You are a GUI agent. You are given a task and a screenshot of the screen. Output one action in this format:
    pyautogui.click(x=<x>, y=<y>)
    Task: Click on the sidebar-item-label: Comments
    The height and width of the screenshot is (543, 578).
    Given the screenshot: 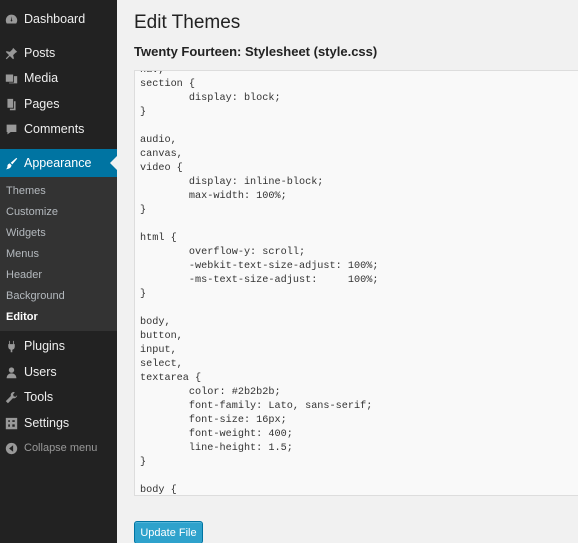 What is the action you would take?
    pyautogui.click(x=54, y=129)
    